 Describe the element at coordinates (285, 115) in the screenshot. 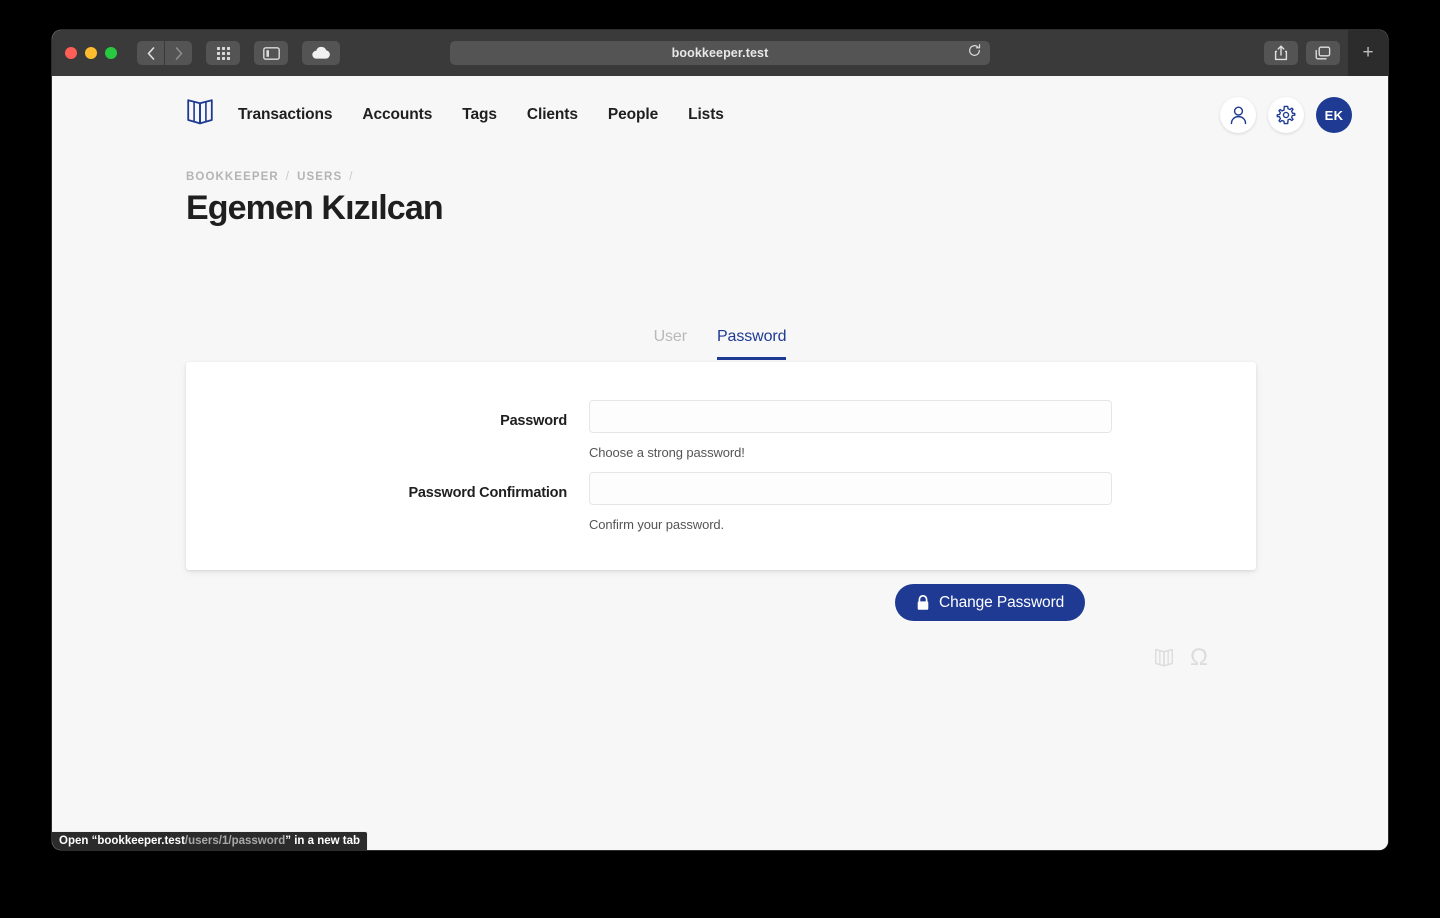

I see `nav-link-transactions: Transactions` at that location.